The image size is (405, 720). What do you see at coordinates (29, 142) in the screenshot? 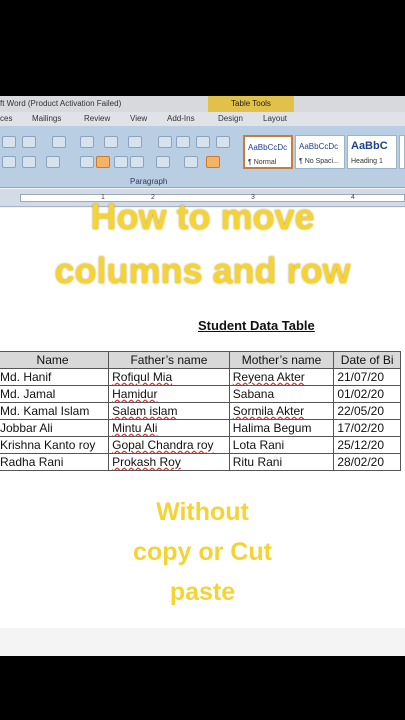
I see `shrink-font-icon` at bounding box center [29, 142].